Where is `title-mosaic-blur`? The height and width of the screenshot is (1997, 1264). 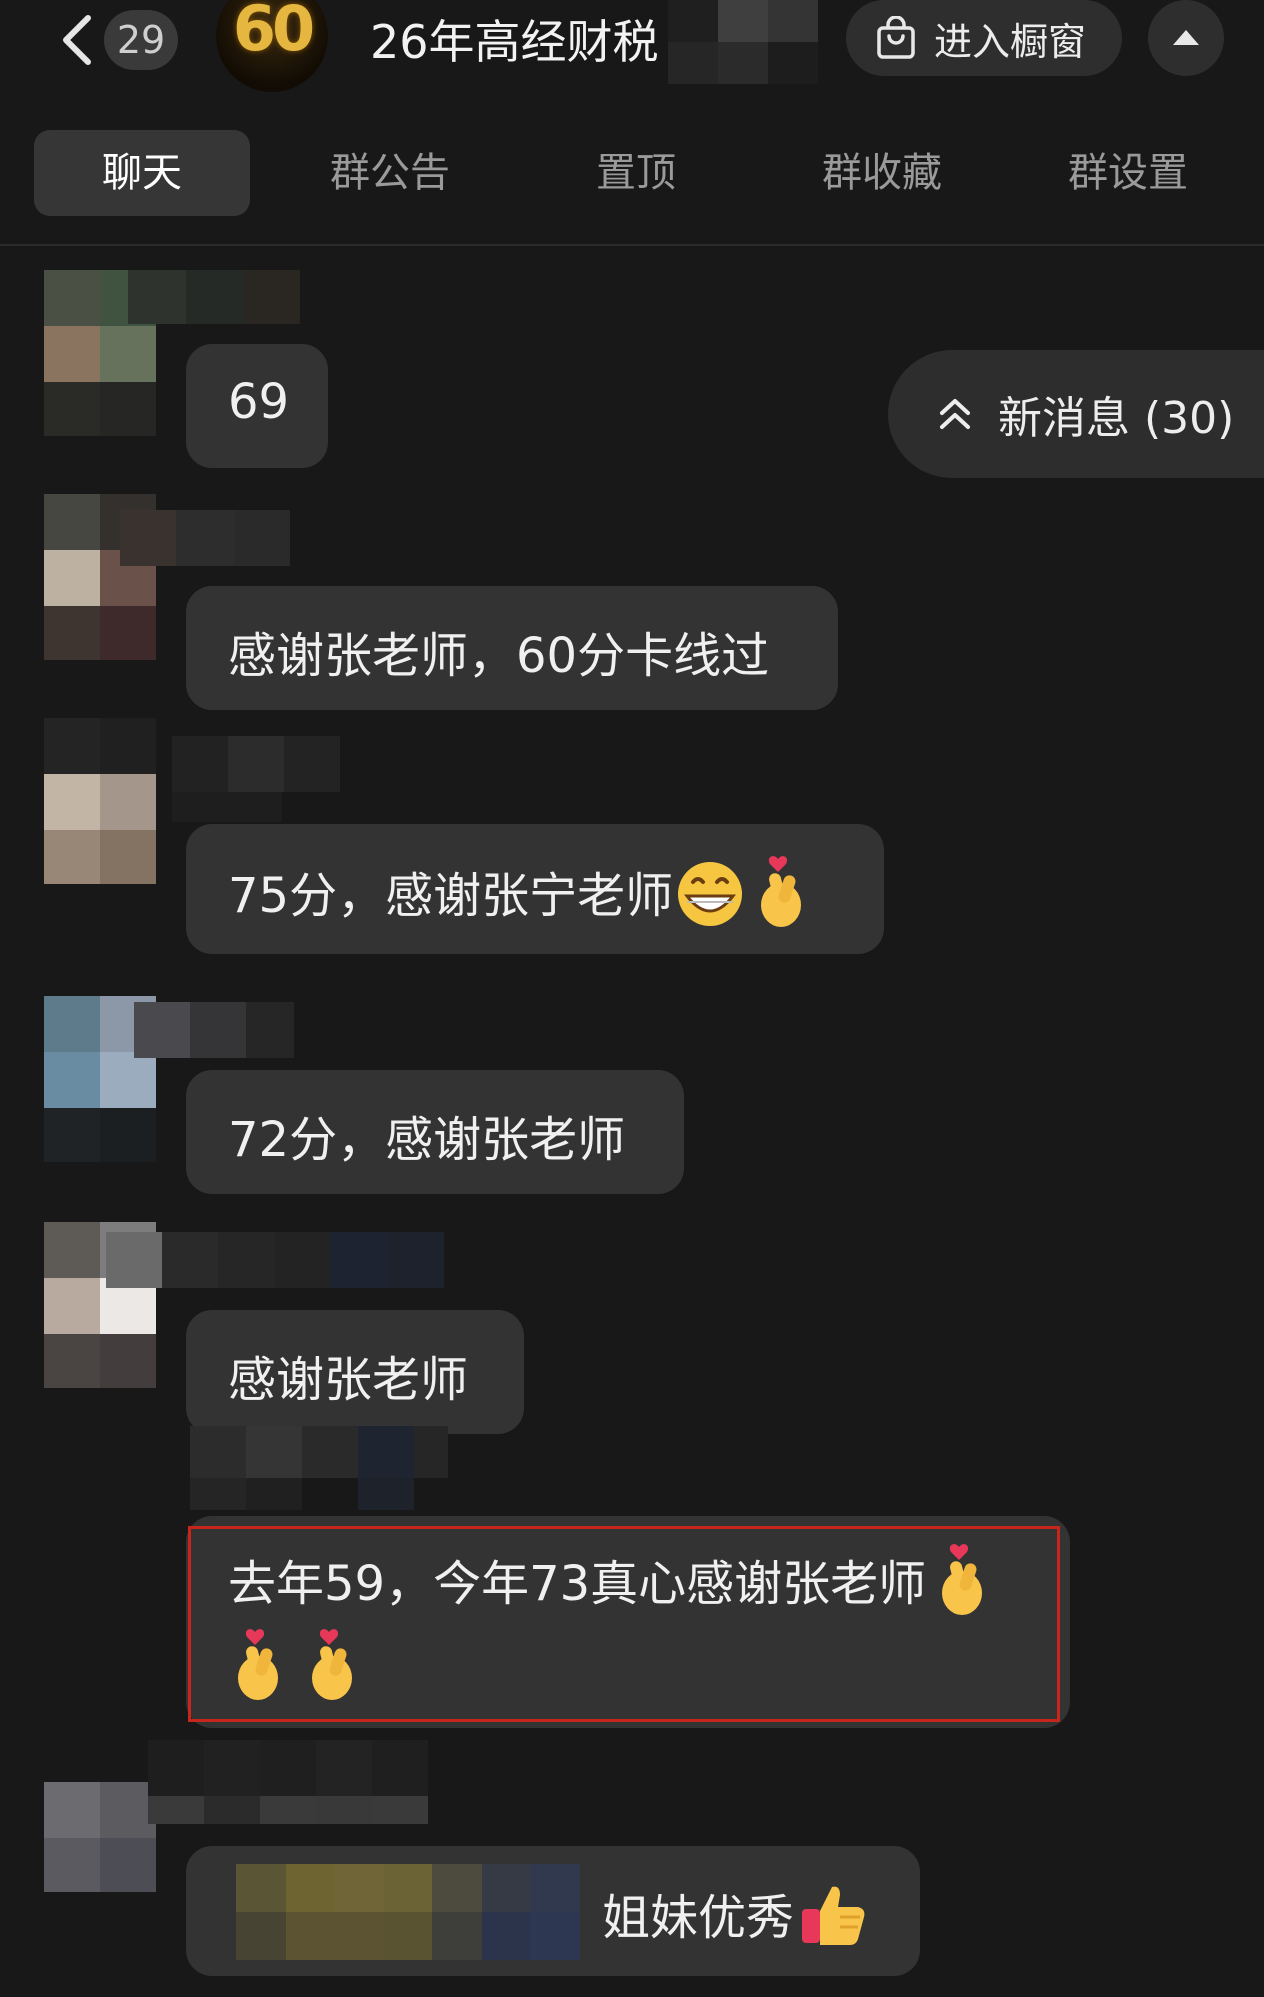 title-mosaic-blur is located at coordinates (743, 42).